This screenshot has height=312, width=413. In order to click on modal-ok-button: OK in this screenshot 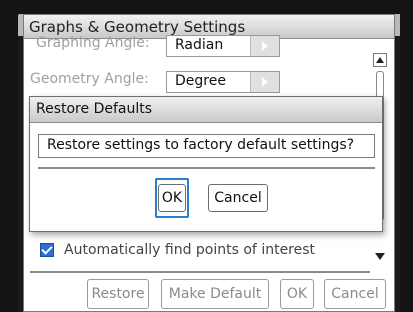, I will do `click(172, 198)`.